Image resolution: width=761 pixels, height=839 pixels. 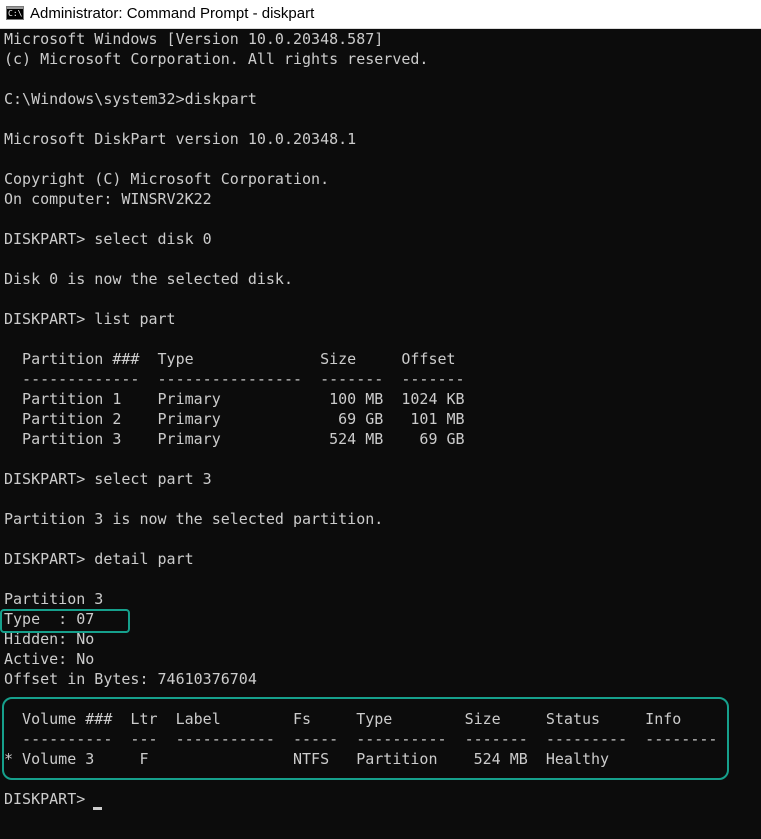 I want to click on partition-table-row: Partition 3 Primary 524 MB 69 GB, so click(x=234, y=439).